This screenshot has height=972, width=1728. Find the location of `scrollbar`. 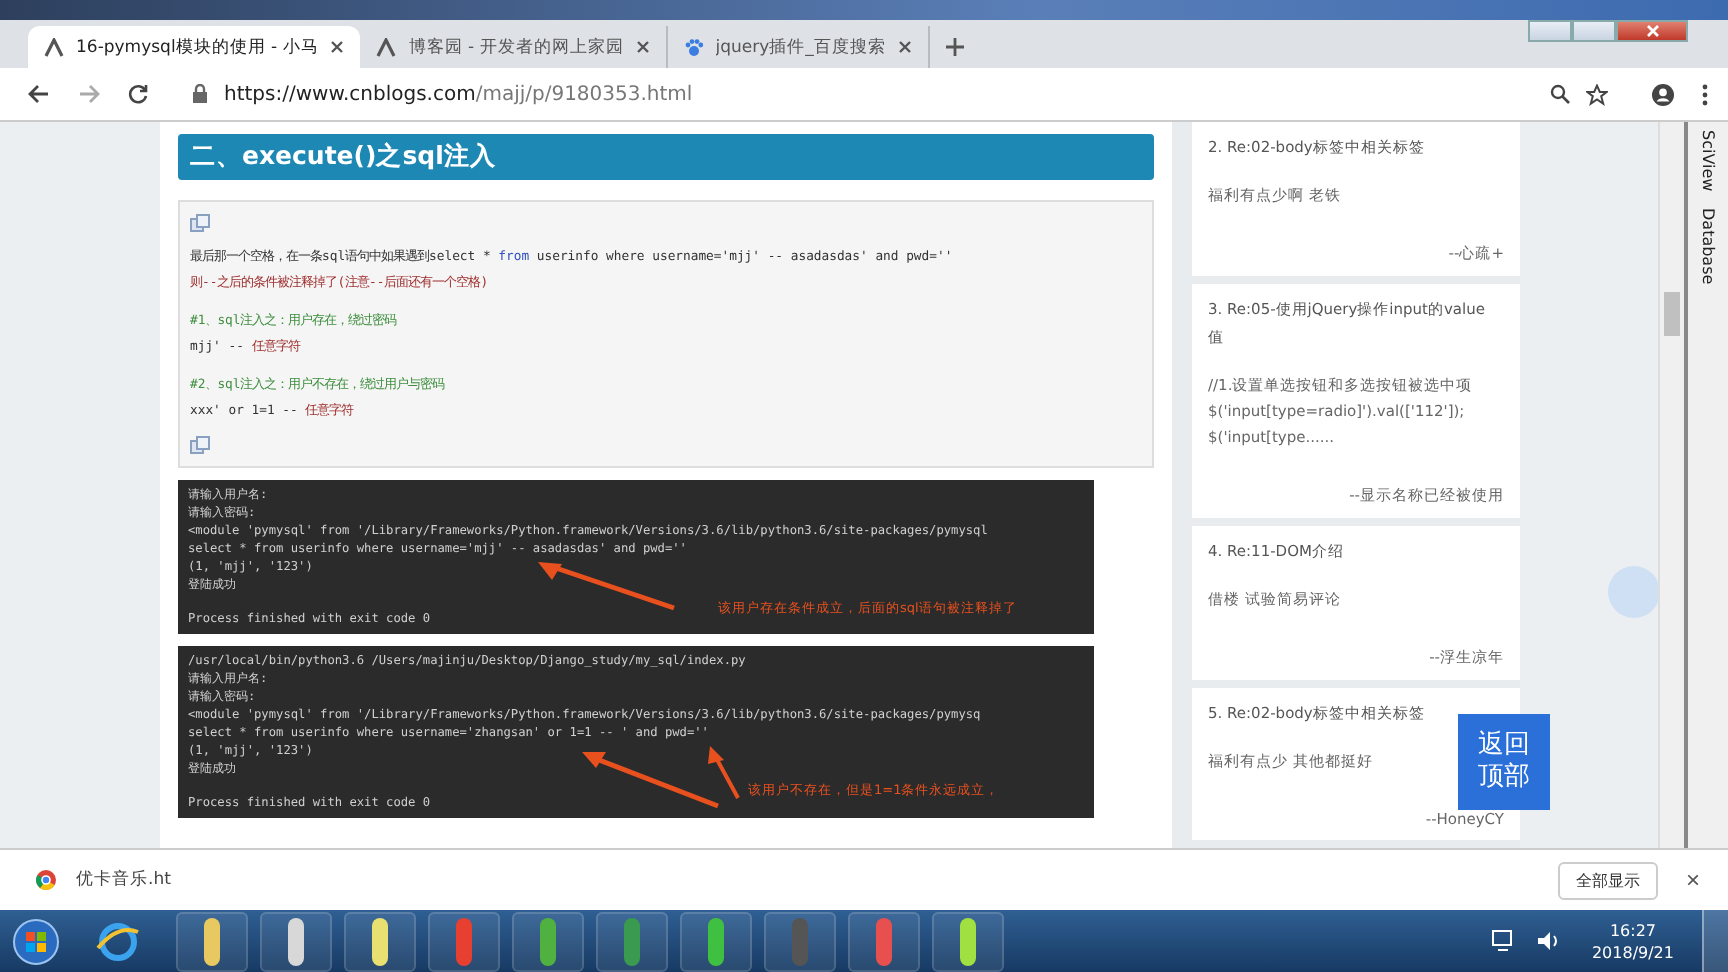

scrollbar is located at coordinates (1671, 485).